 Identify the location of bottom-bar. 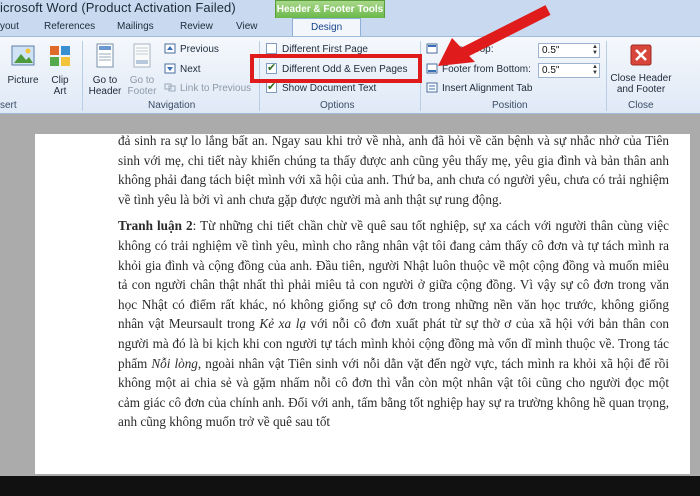
(350, 486).